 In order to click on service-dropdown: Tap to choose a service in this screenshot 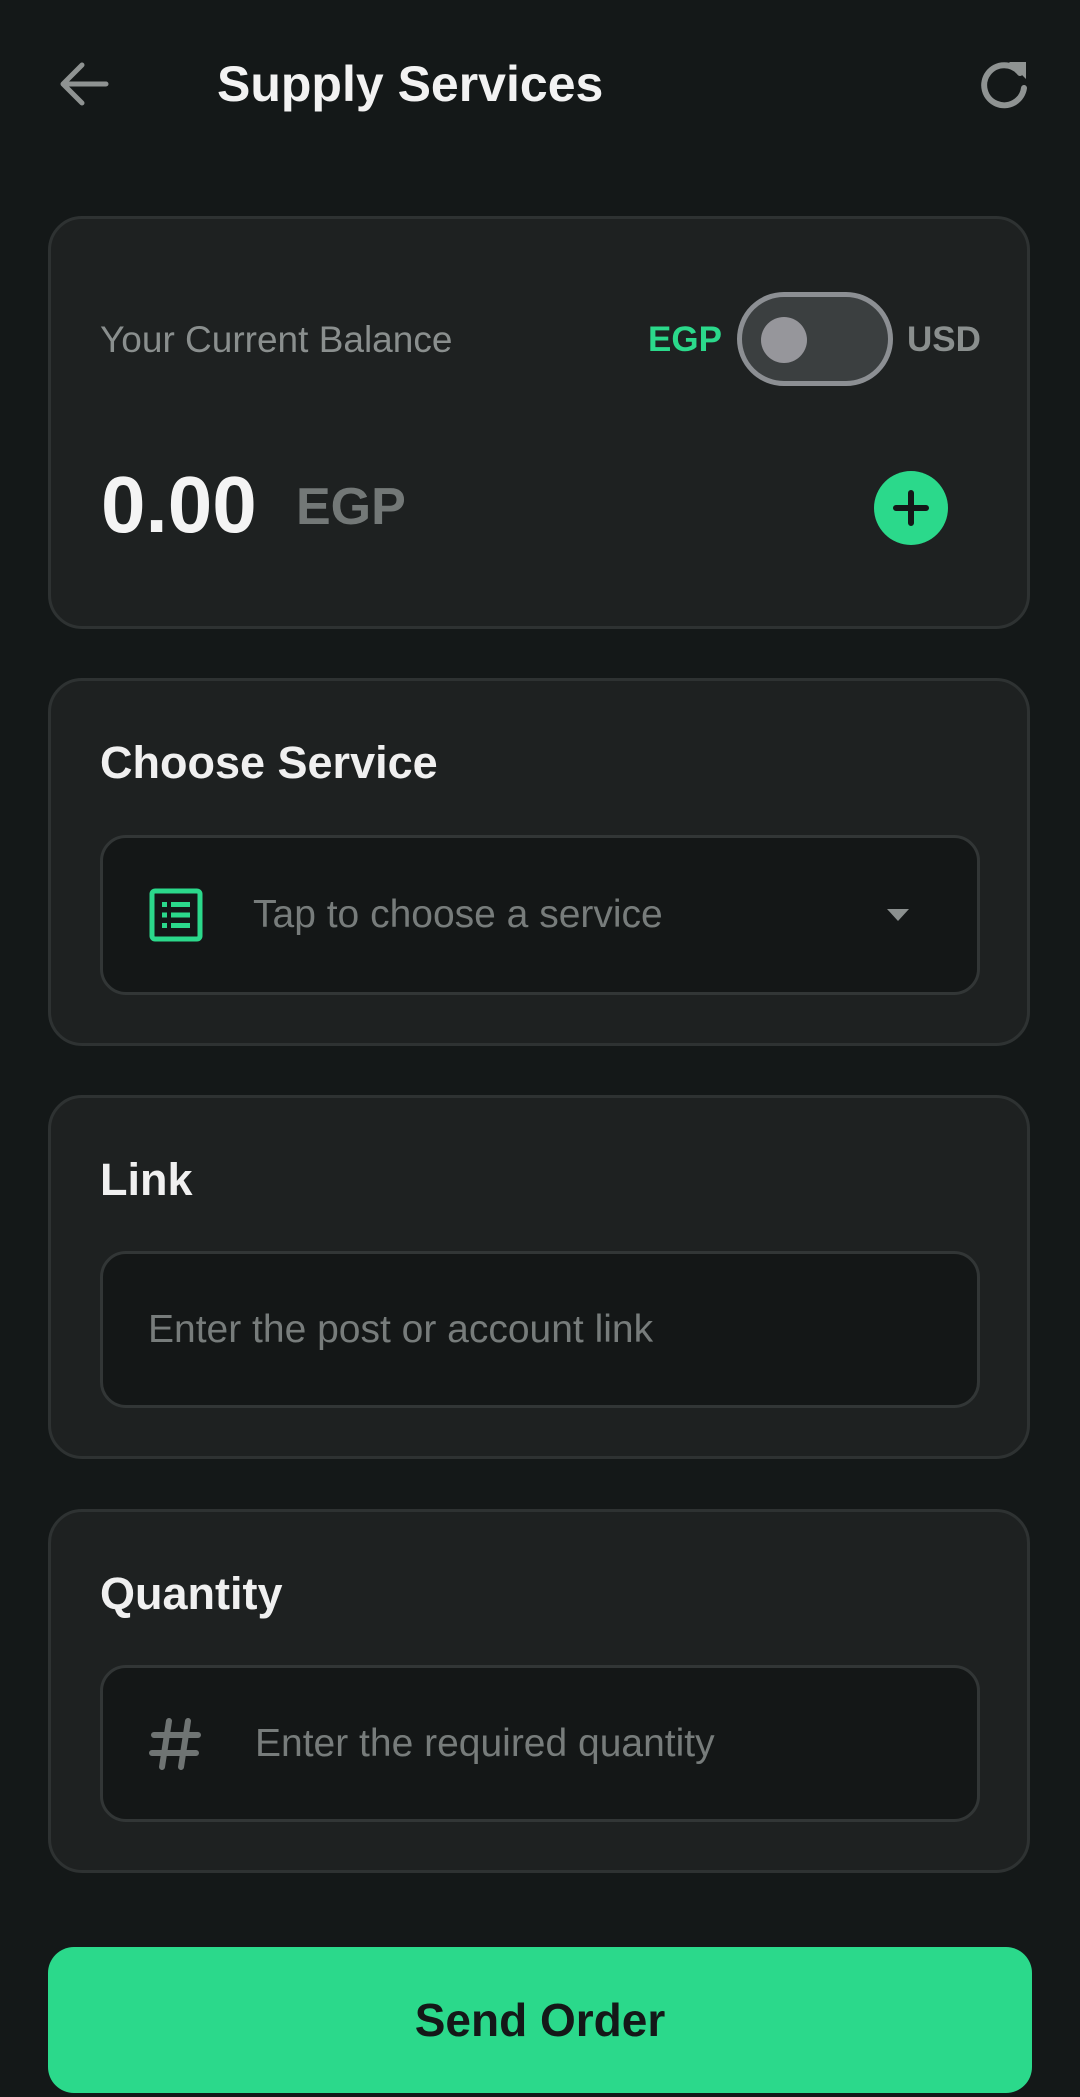, I will do `click(540, 915)`.